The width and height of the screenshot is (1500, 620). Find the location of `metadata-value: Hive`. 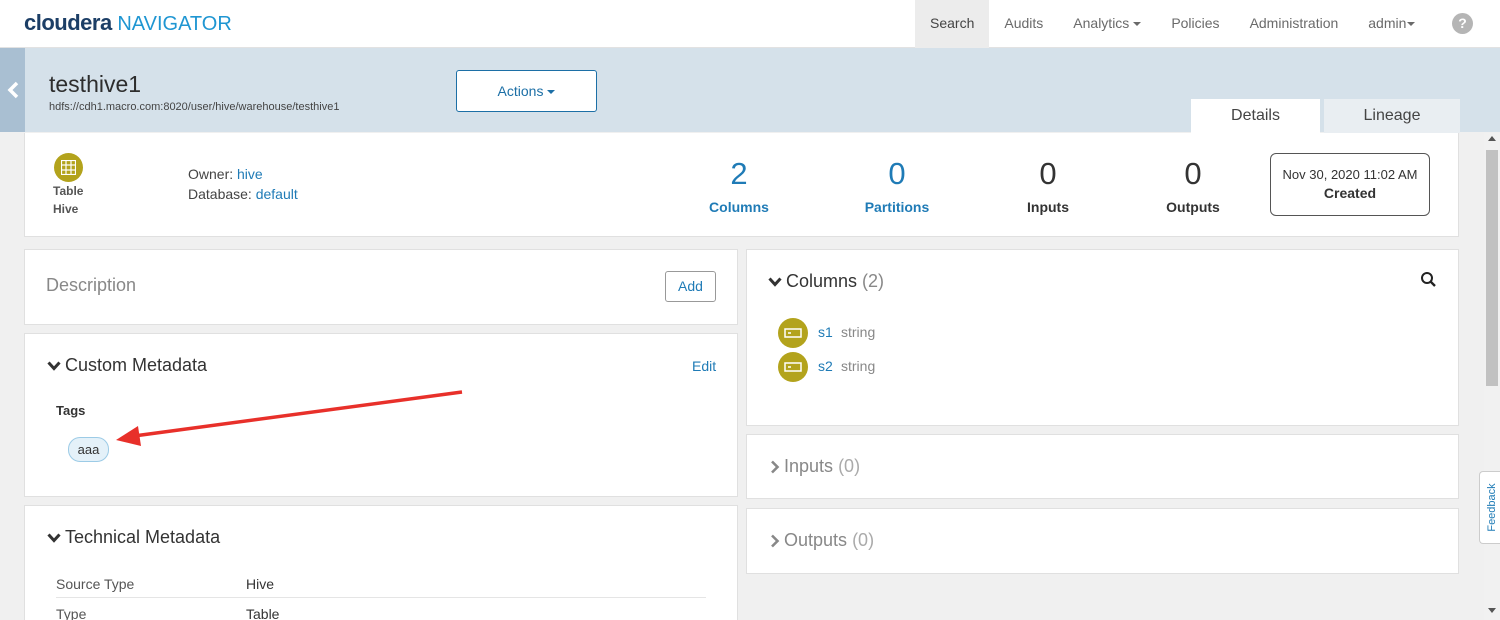

metadata-value: Hive is located at coordinates (260, 584).